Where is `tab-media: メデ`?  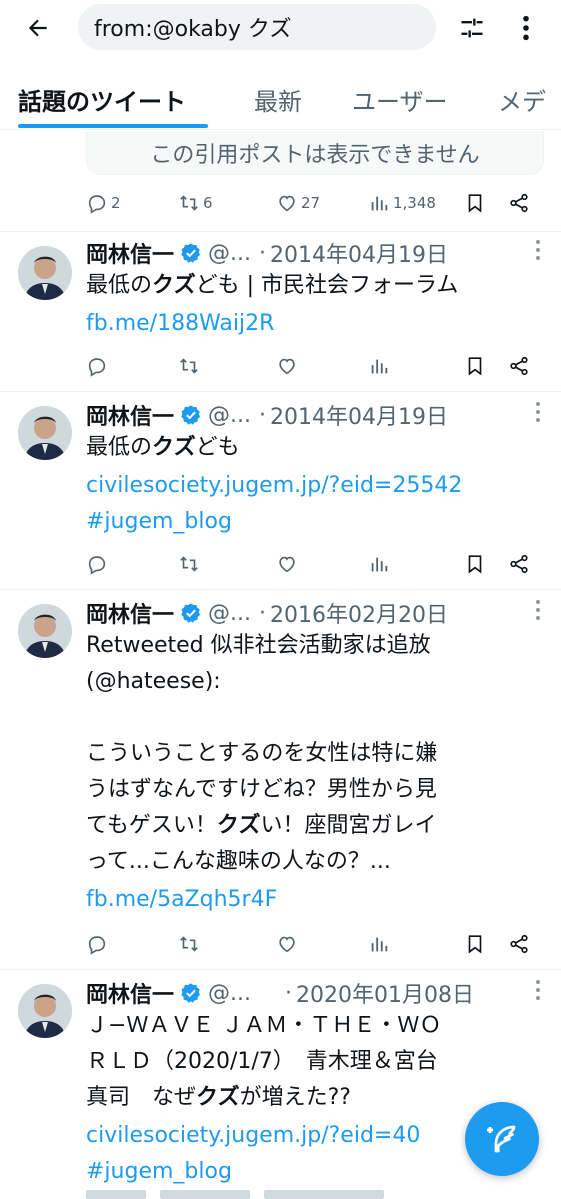 tab-media: メデ is located at coordinates (522, 99).